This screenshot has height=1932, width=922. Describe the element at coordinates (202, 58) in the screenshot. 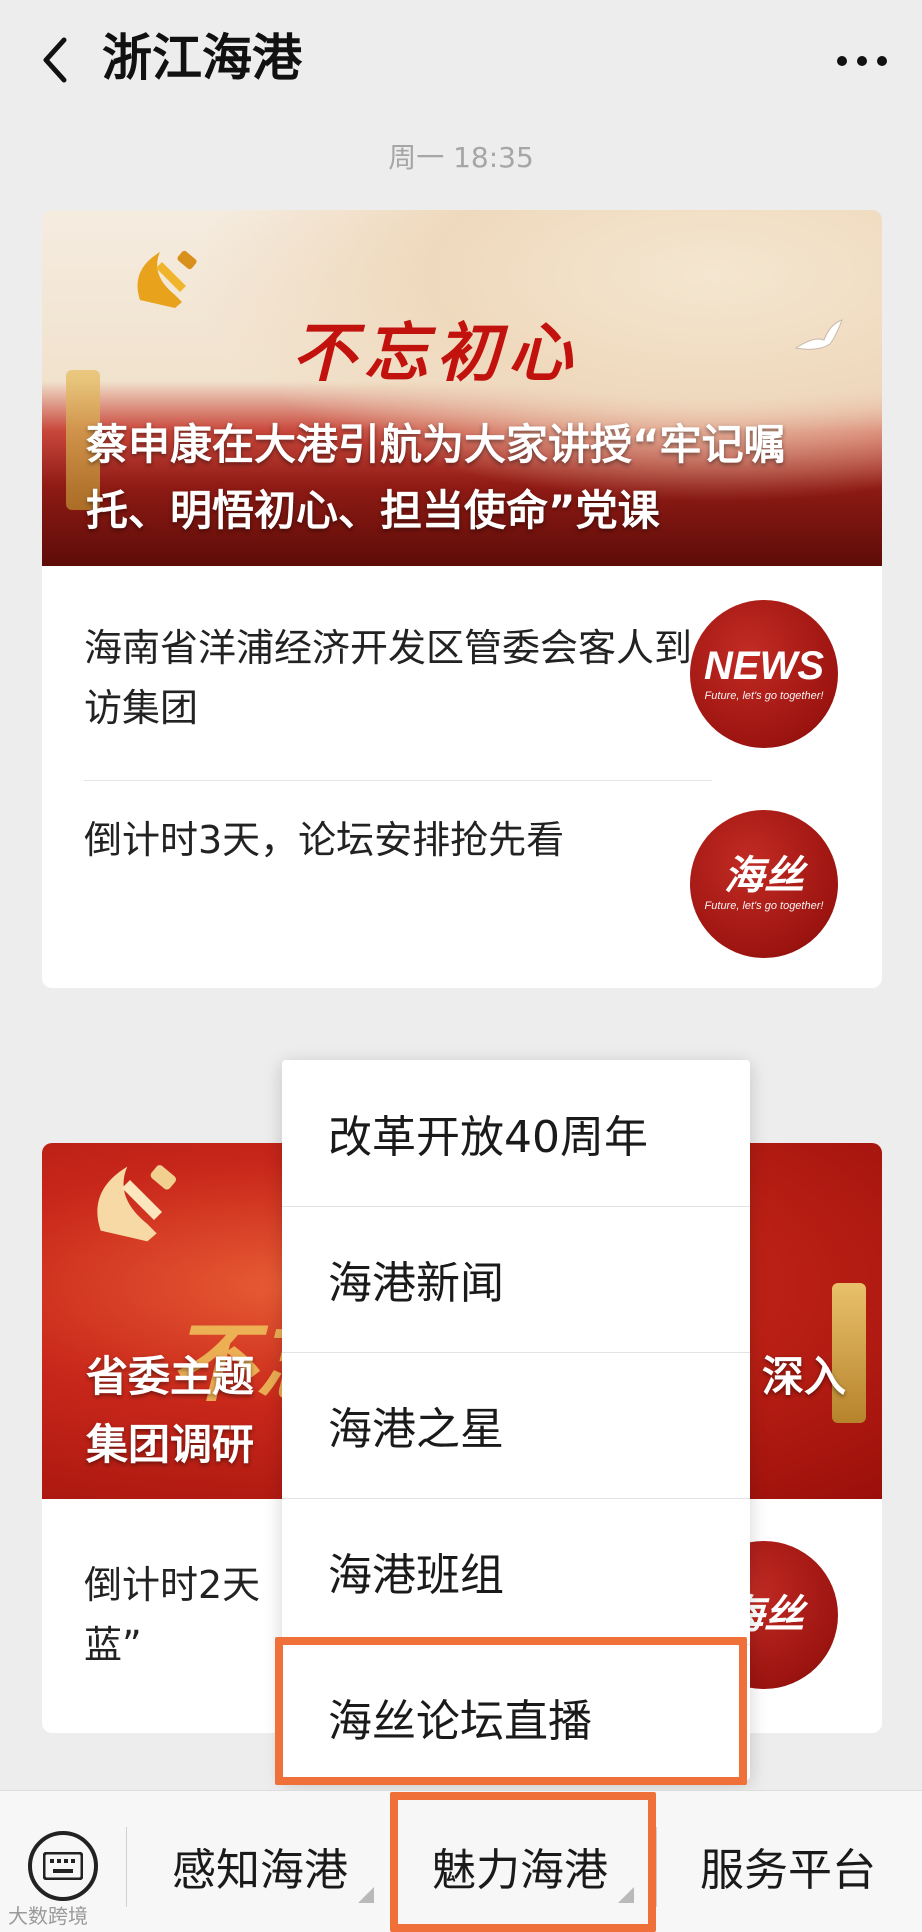

I see `page-title: 浙江海港` at that location.